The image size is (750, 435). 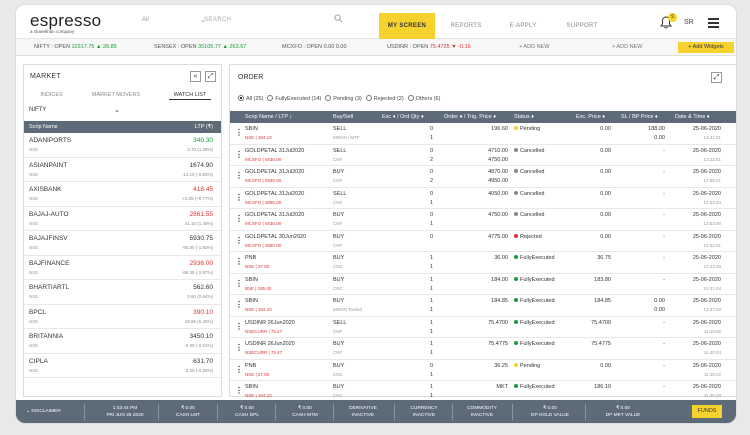 I want to click on segment-select: All ⌄, so click(x=174, y=20).